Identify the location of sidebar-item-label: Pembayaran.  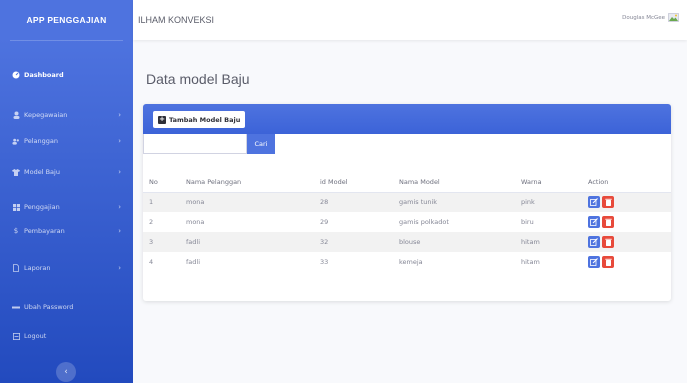
(44, 231).